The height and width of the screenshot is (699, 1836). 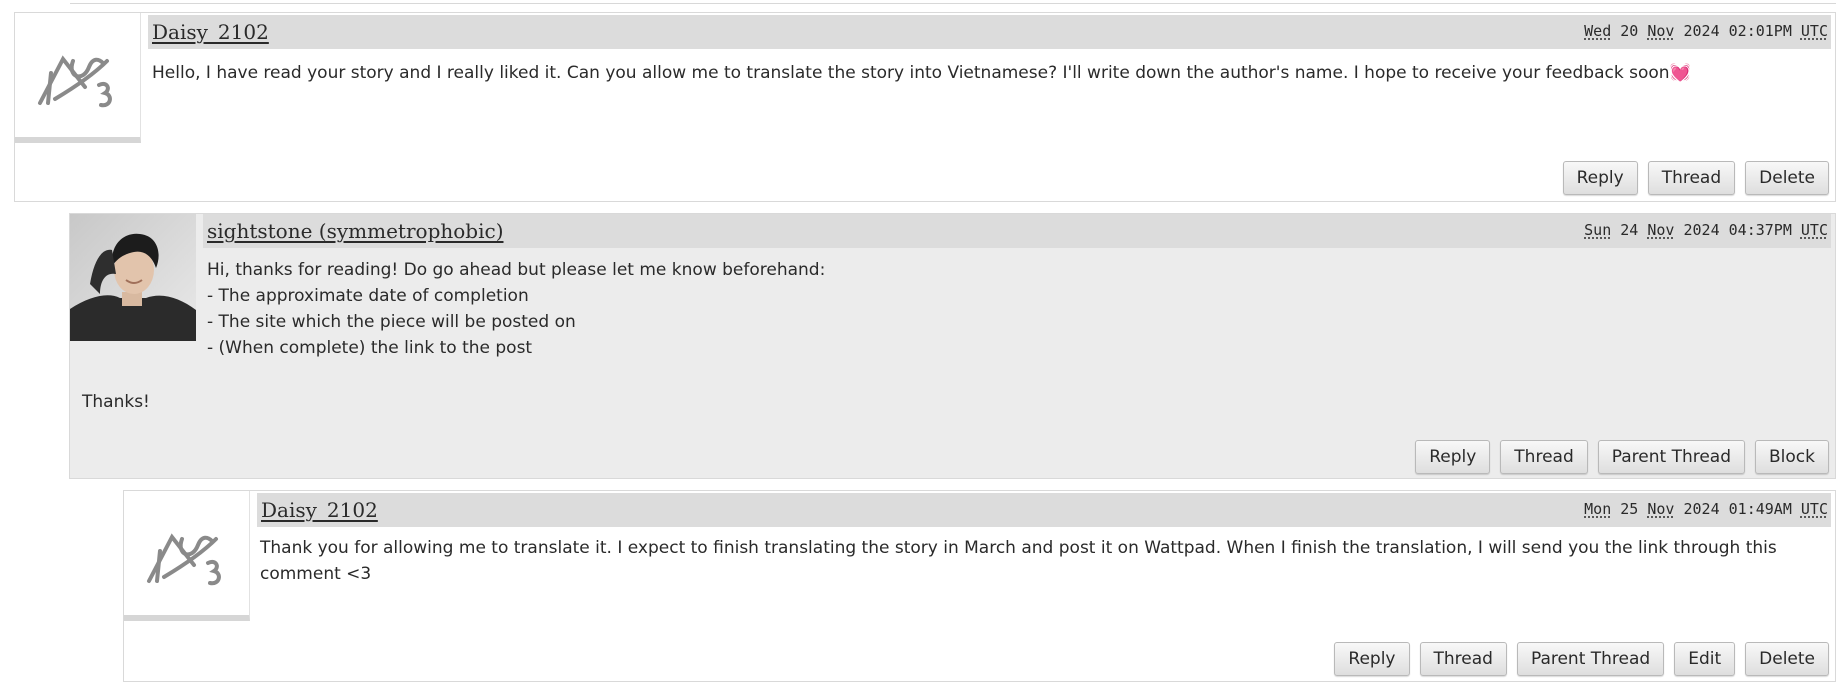 I want to click on comment-actions: Reply Thread Delete, so click(x=1695, y=178).